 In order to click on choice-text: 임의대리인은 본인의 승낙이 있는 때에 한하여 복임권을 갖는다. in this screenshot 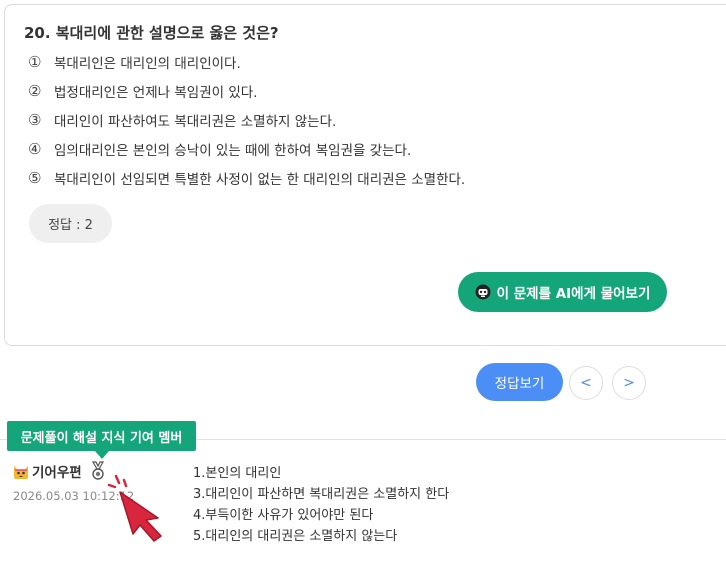, I will do `click(233, 151)`.